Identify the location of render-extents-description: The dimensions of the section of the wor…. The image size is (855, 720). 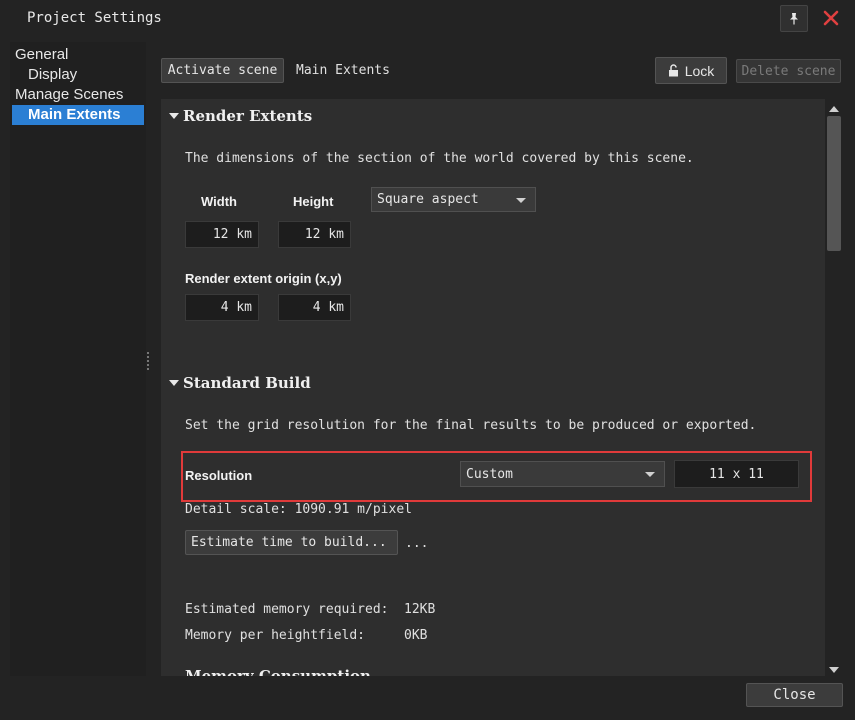
(439, 158).